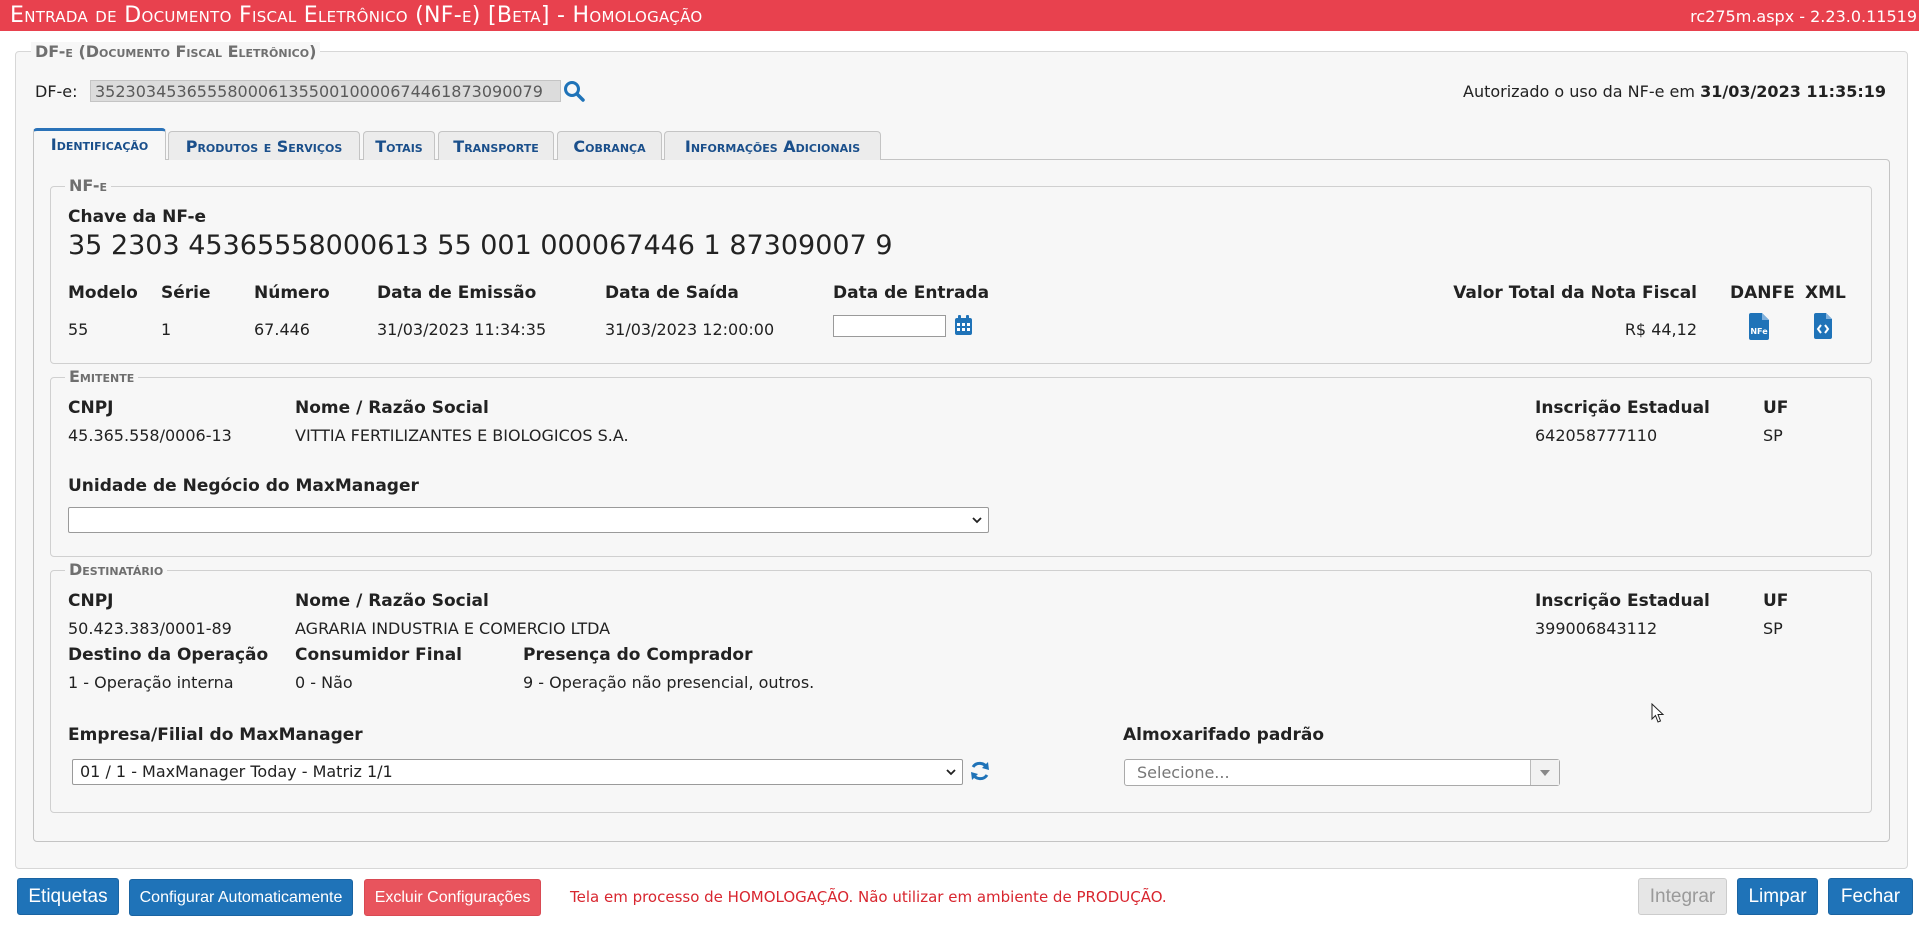  What do you see at coordinates (1776, 601) in the screenshot?
I see `destinatario-uf-label: UF` at bounding box center [1776, 601].